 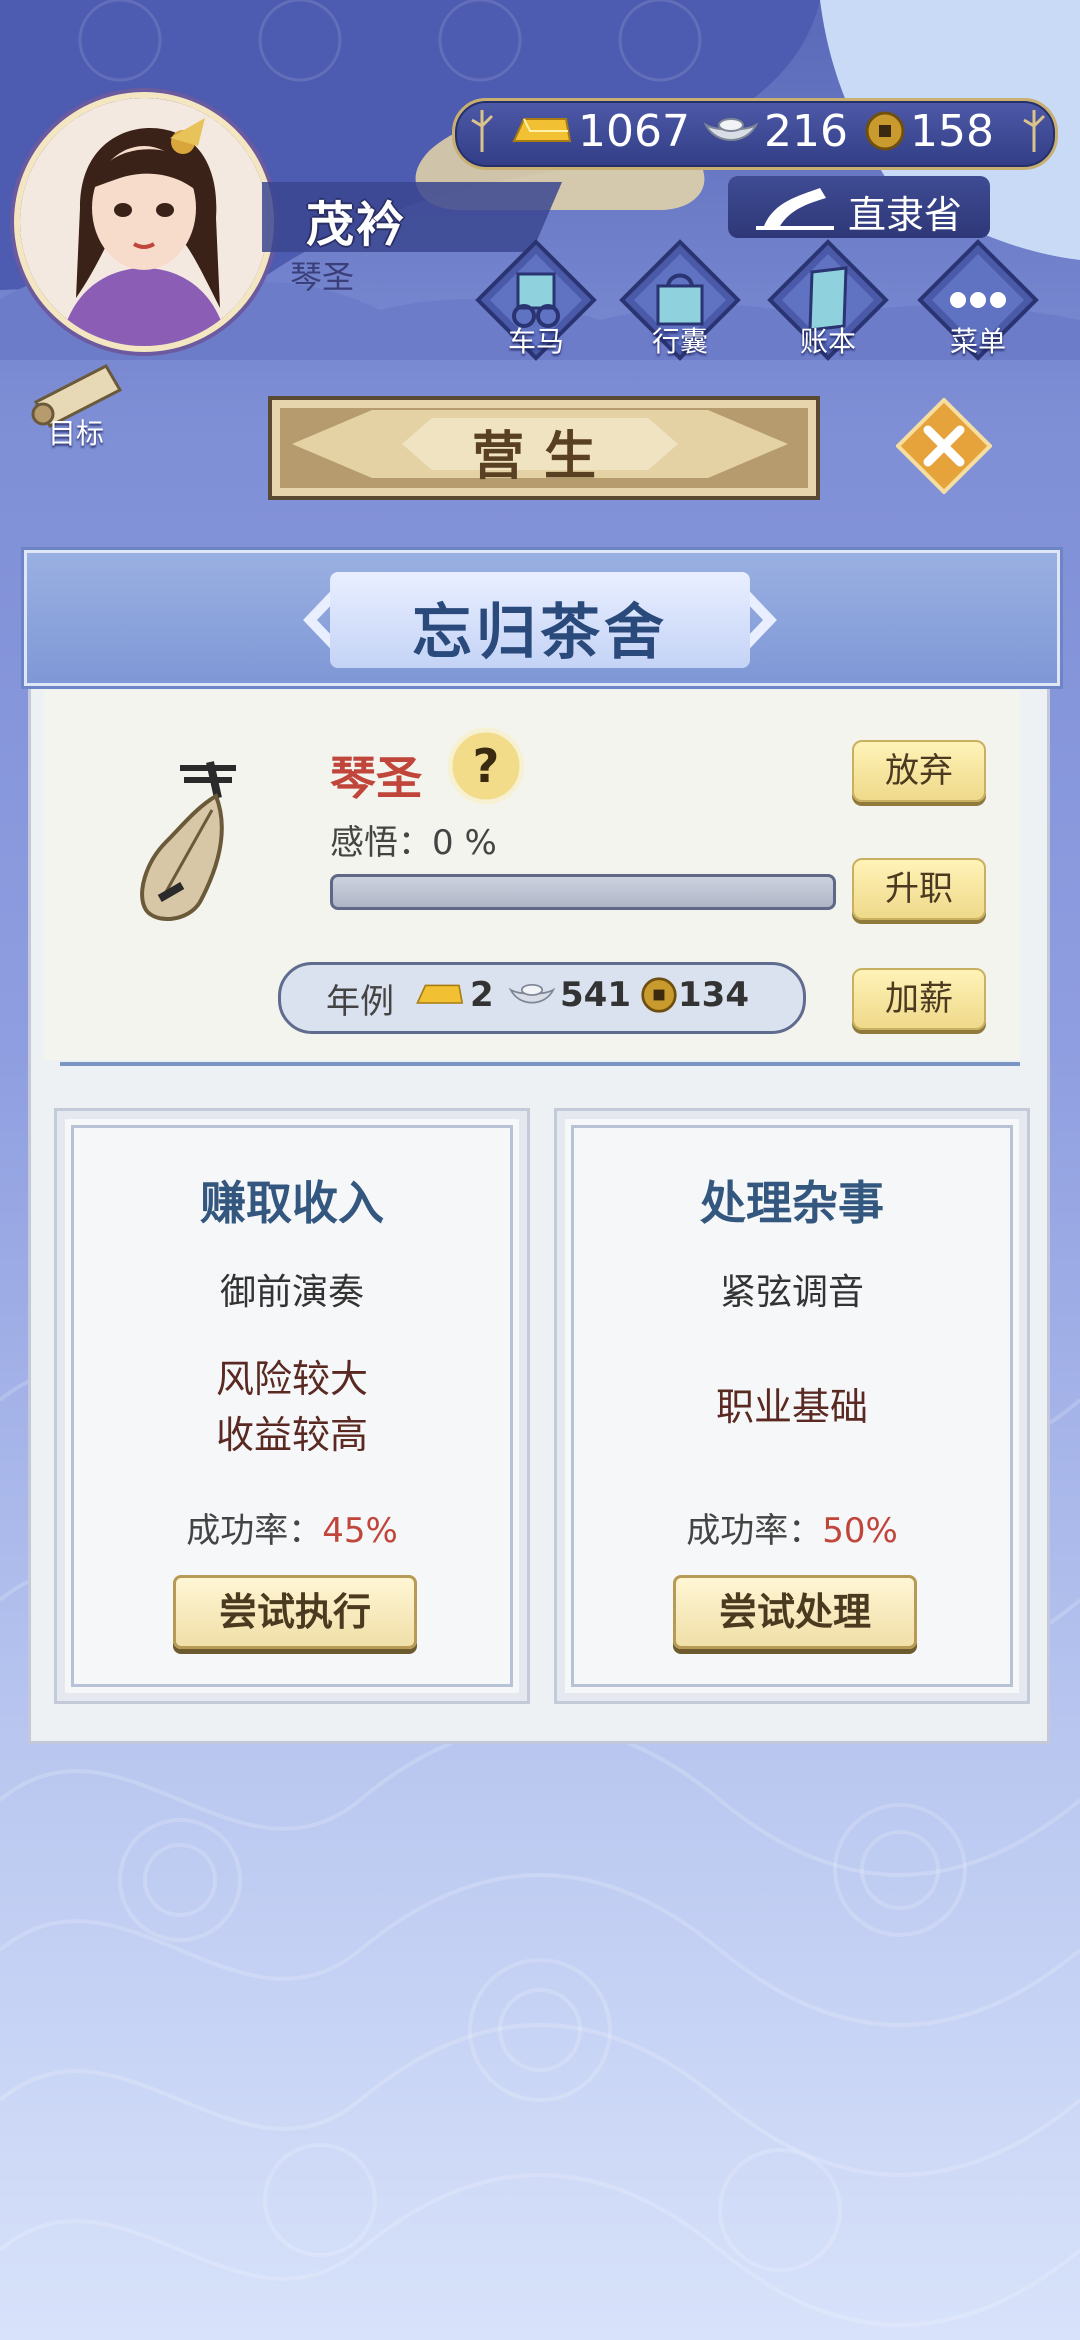 What do you see at coordinates (977, 341) in the screenshot?
I see `menu-label: 菜单` at bounding box center [977, 341].